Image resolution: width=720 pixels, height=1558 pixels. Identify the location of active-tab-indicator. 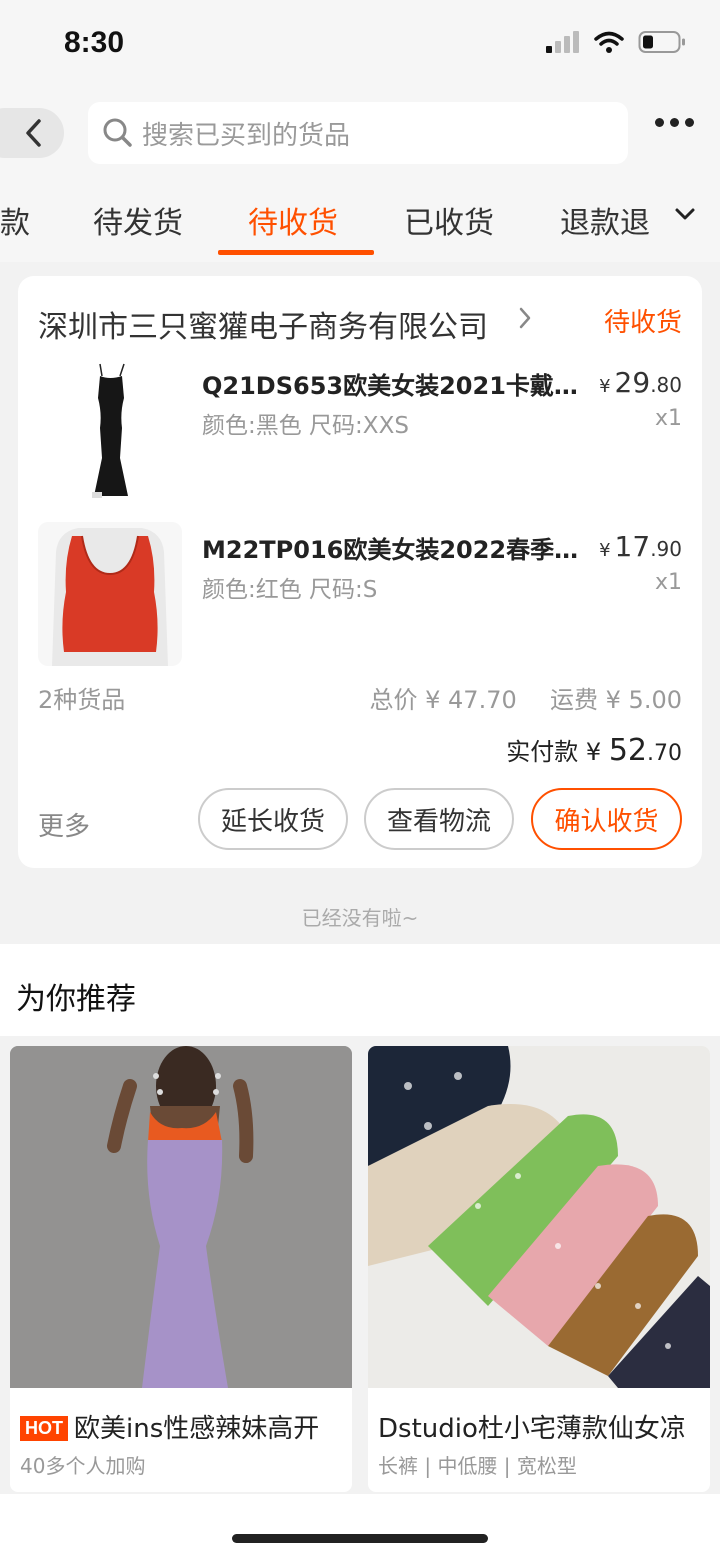
(296, 252).